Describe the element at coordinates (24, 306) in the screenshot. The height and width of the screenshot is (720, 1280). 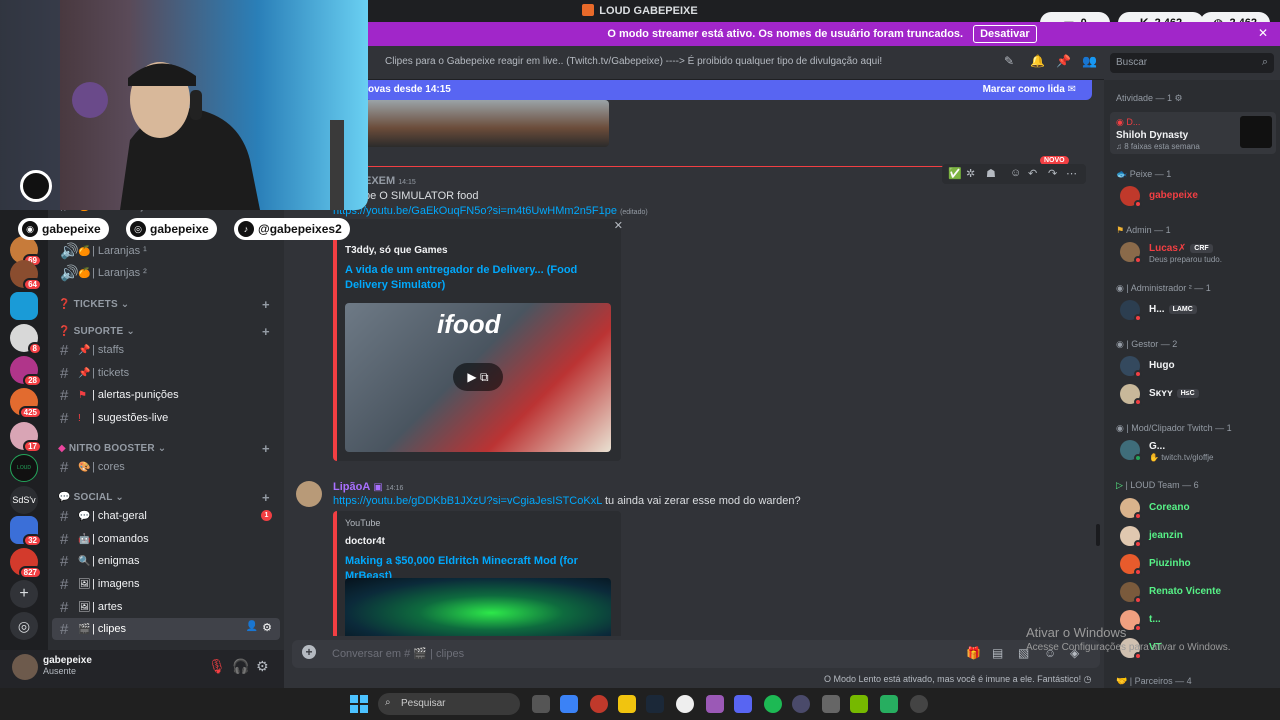
I see `server-icon` at that location.